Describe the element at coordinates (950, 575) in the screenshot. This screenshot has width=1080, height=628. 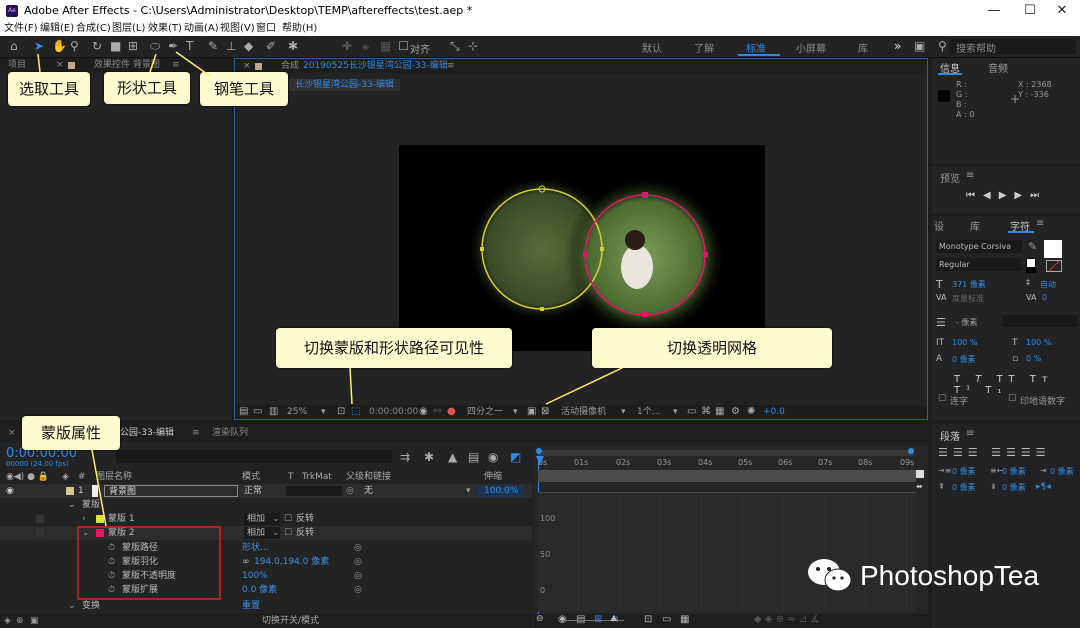
I see `watermark-text: PhotoshopTea` at that location.